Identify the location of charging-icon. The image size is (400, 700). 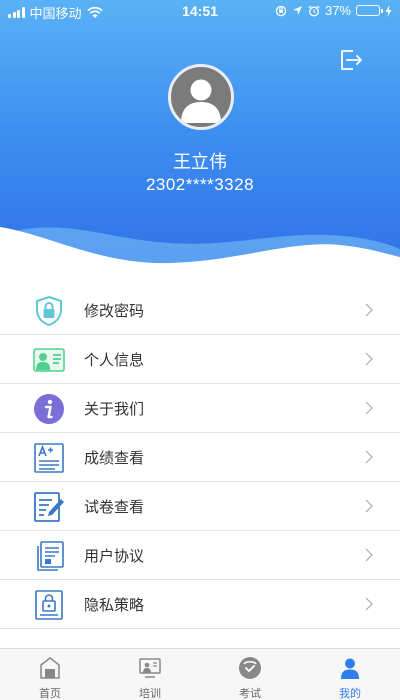
(388, 10).